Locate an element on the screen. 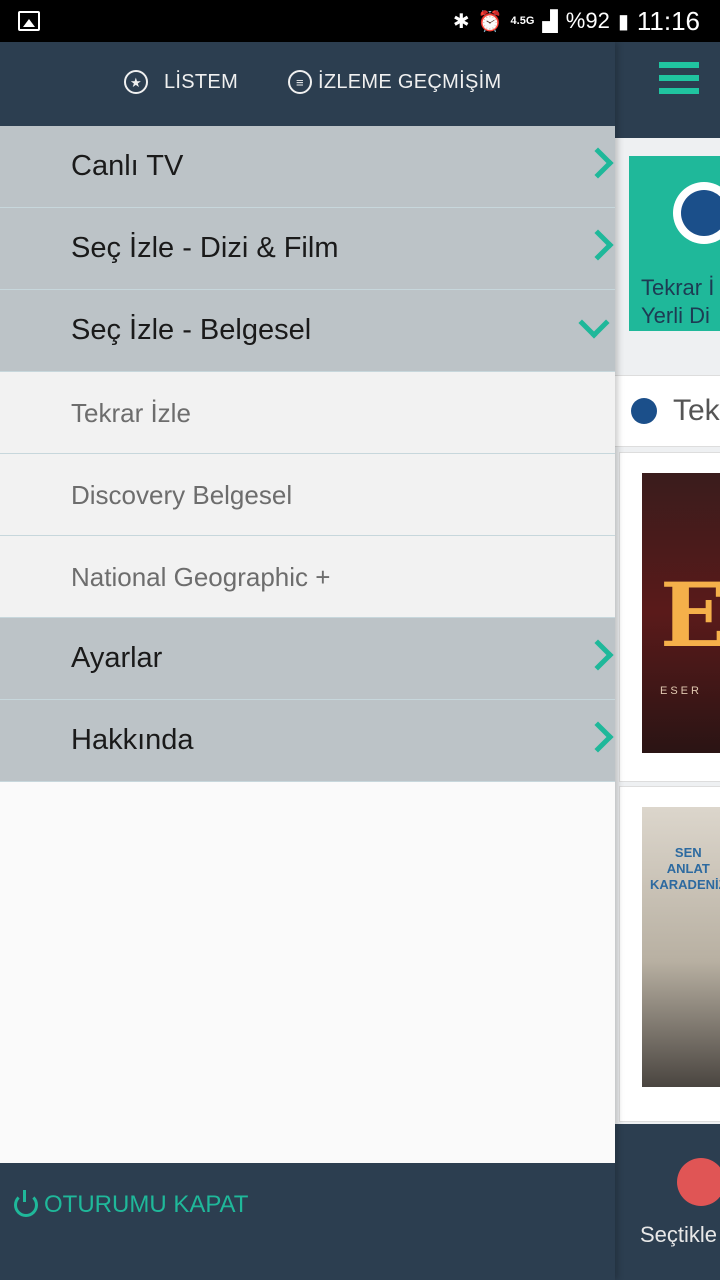  watch-history-label: İZLEME GEÇMİŞİM is located at coordinates (410, 81).